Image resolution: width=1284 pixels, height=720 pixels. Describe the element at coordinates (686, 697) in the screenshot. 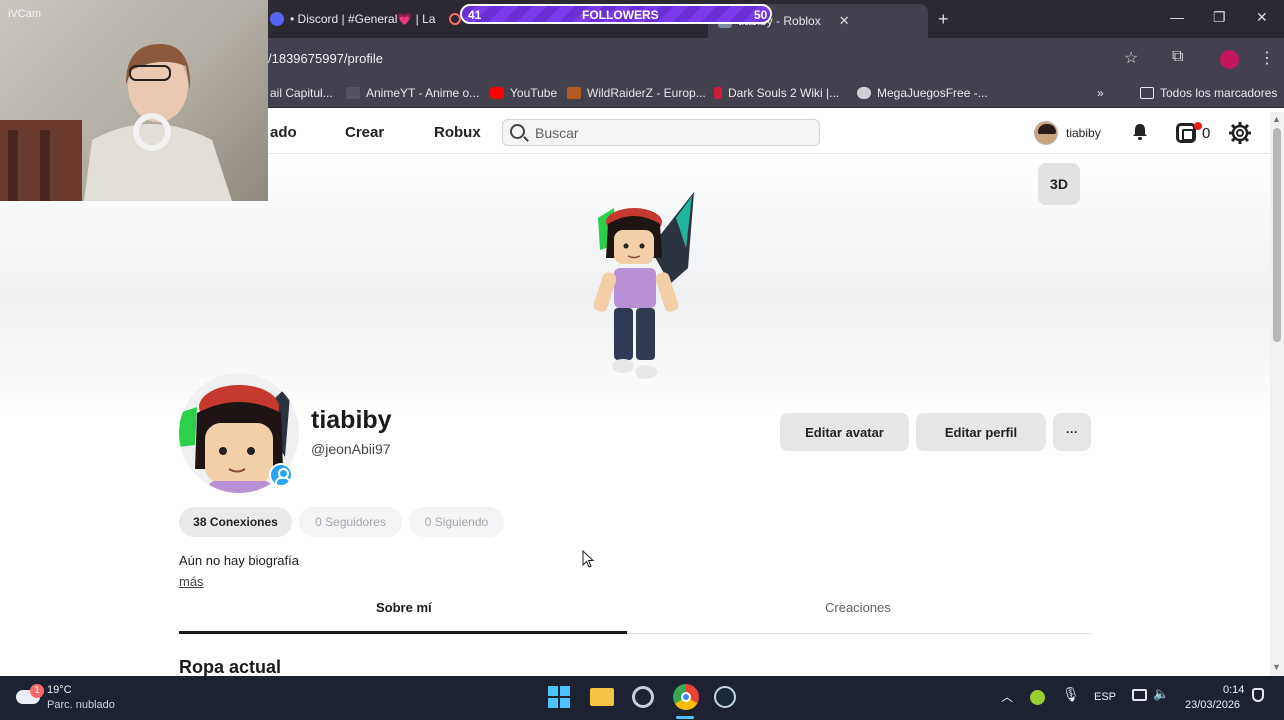

I see `chrome-icon` at that location.